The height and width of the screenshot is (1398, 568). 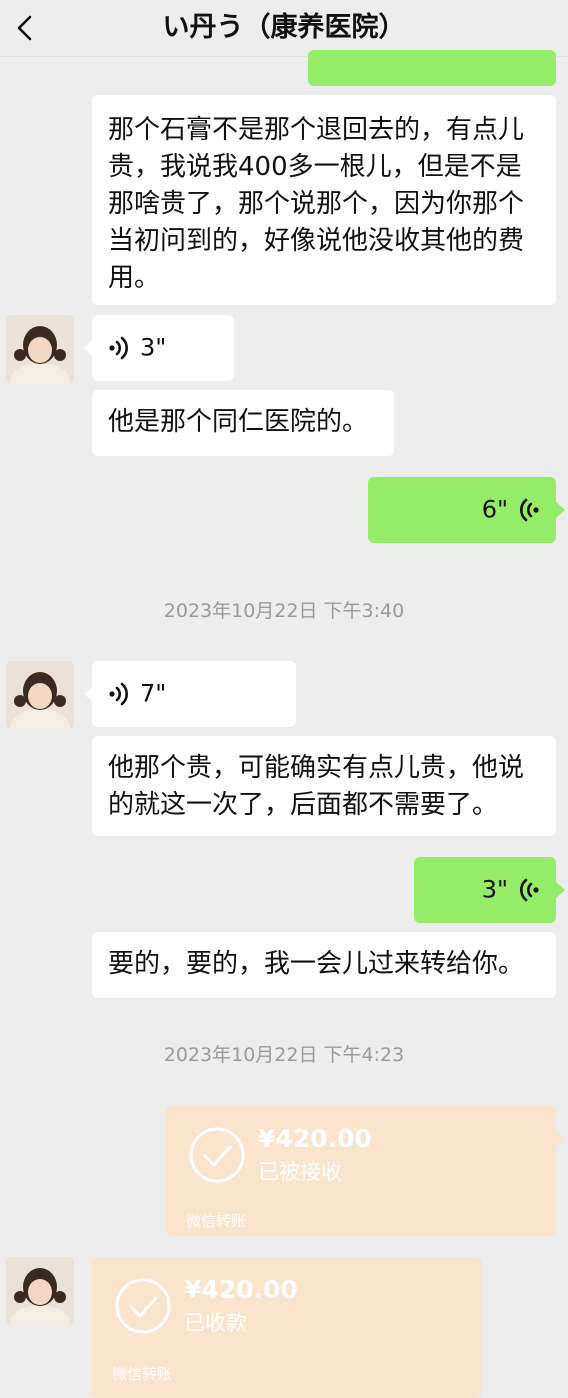 What do you see at coordinates (284, 1055) in the screenshot?
I see `timestamp: 2023年10月22日 下午4:23` at bounding box center [284, 1055].